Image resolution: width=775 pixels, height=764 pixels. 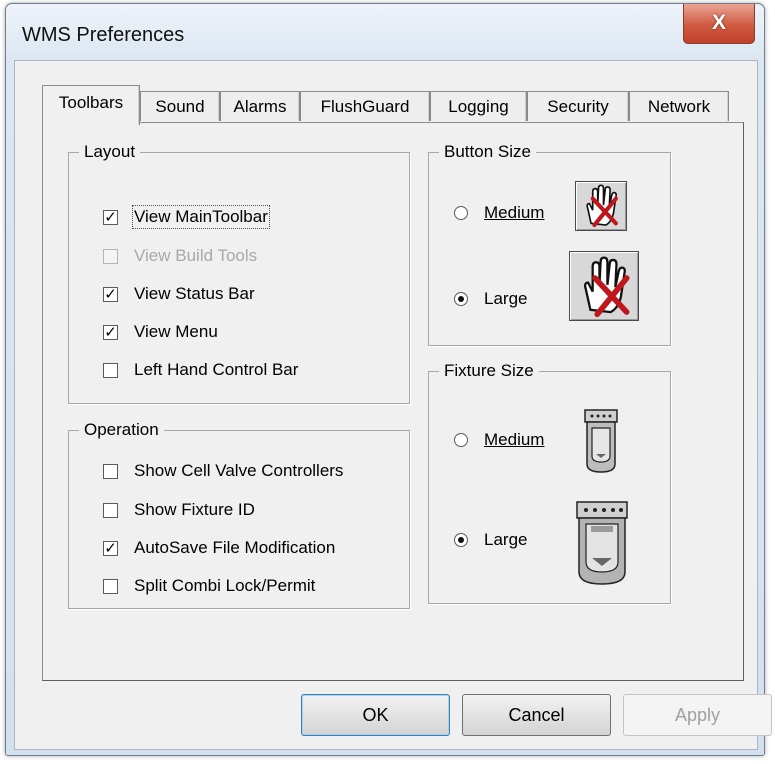 I want to click on tab-network: Network, so click(x=679, y=106).